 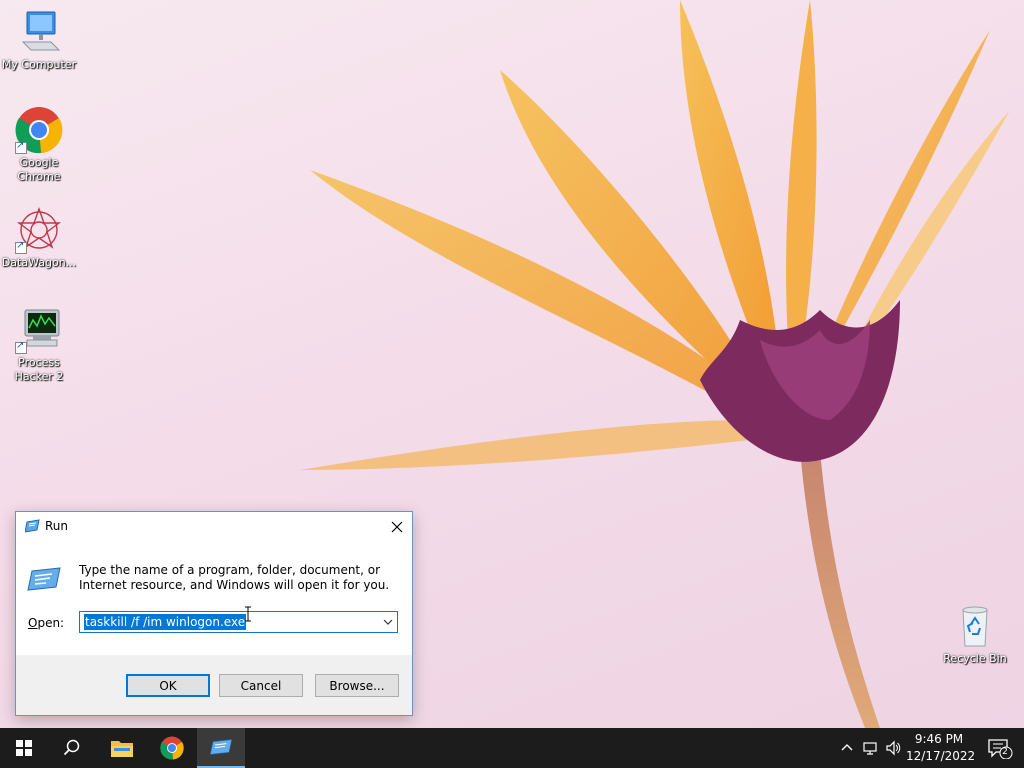 I want to click on desktop-icon-my-computer: My Computer, so click(x=39, y=40).